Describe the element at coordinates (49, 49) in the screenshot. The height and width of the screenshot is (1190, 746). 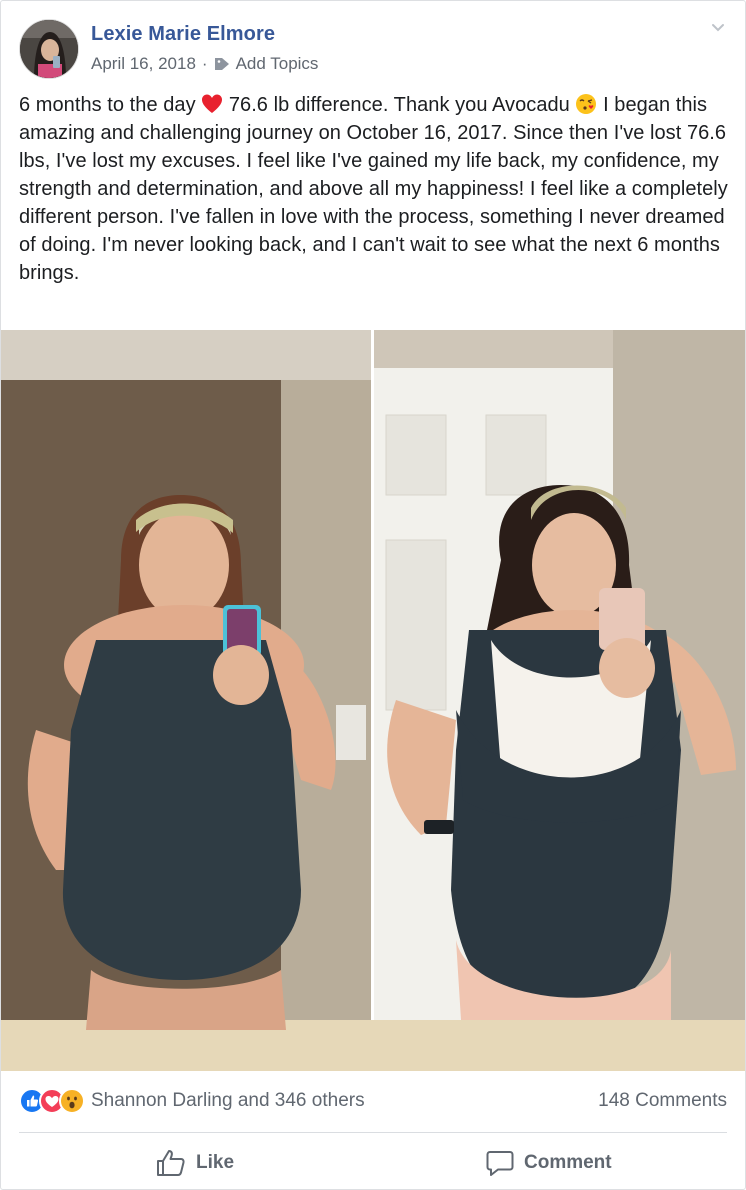
I see `author-avatar` at that location.